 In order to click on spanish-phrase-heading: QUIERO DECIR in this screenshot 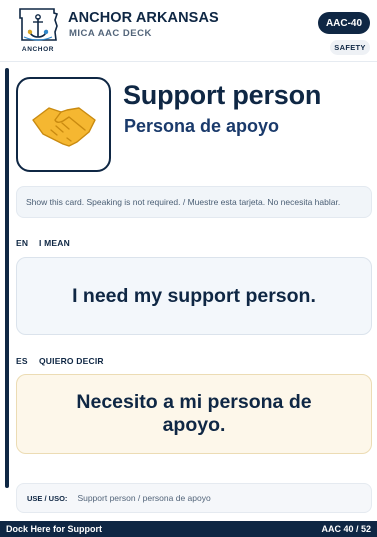, I will do `click(71, 361)`.